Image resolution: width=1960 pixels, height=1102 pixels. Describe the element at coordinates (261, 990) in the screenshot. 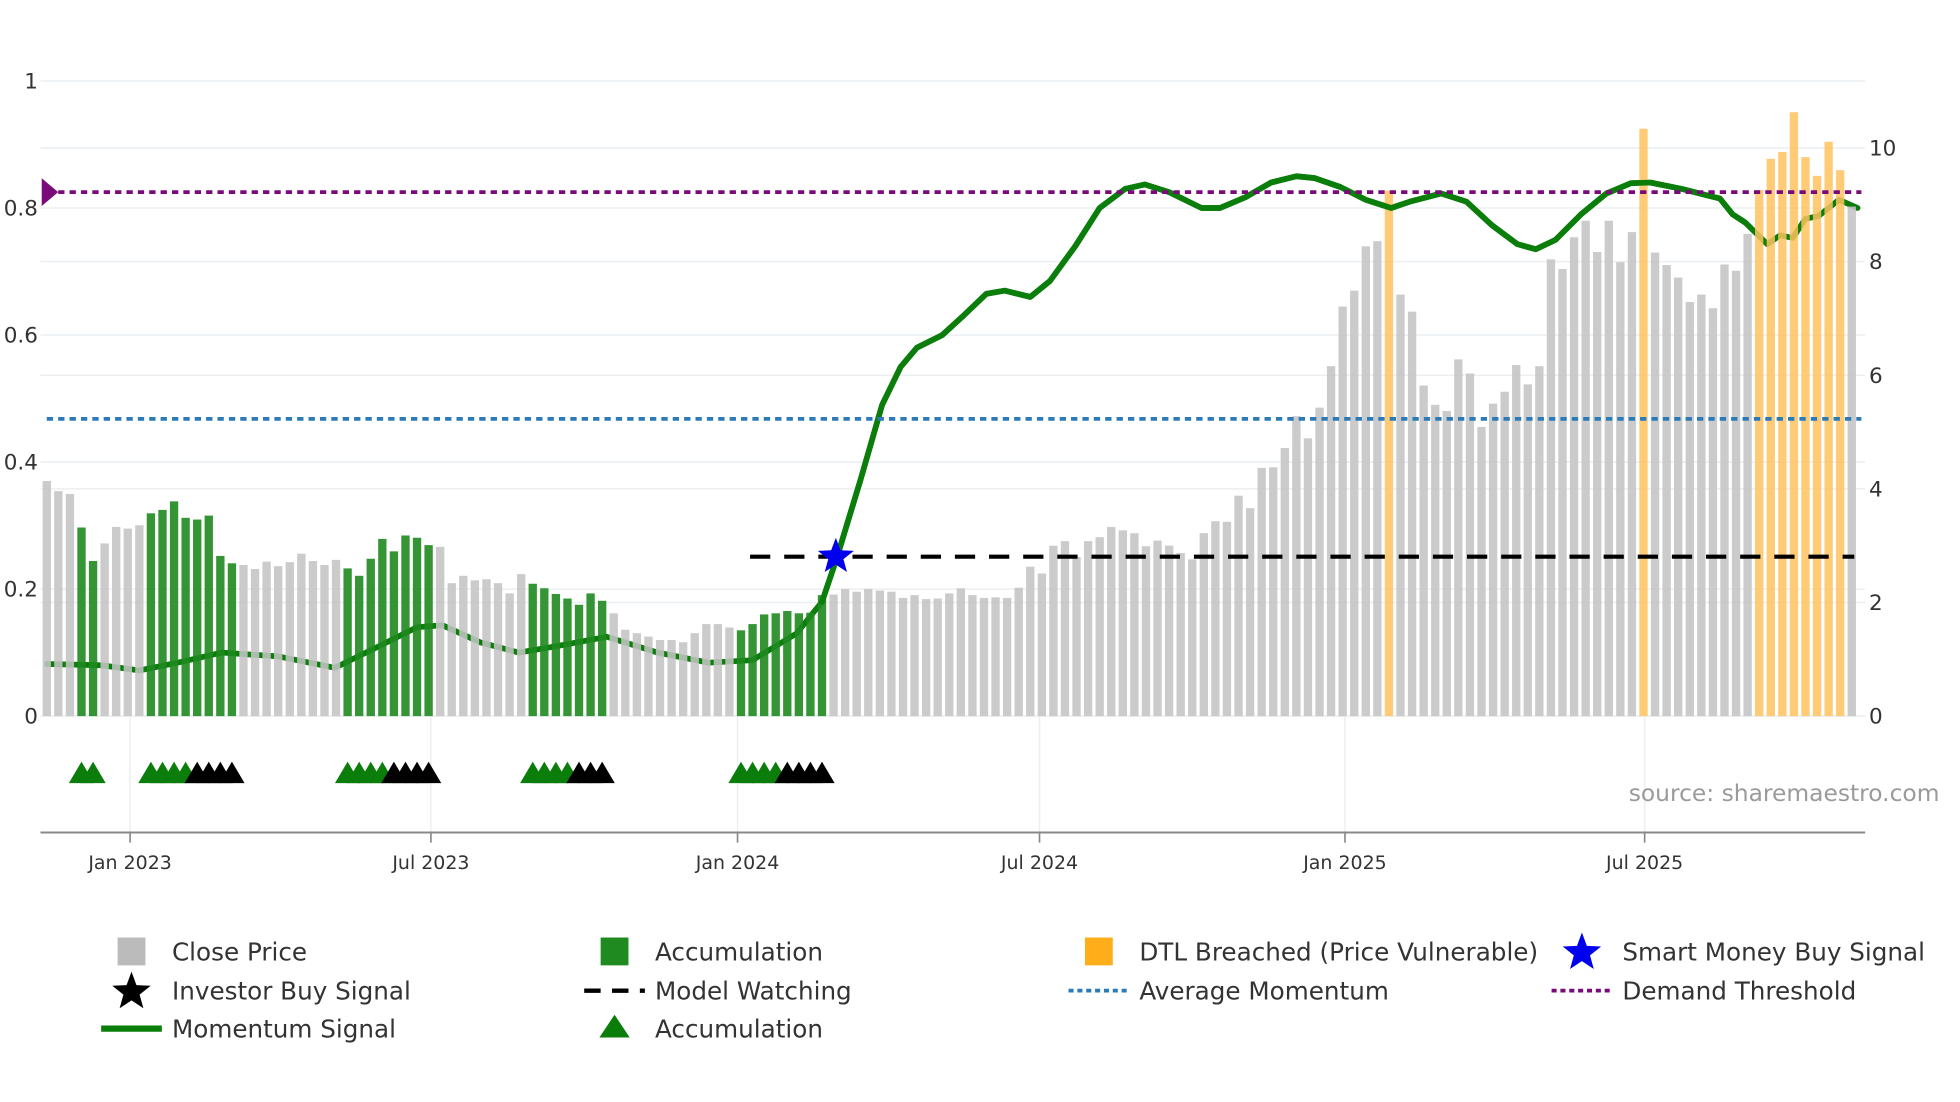

I see `legend-item: Investor Buy Signal` at that location.